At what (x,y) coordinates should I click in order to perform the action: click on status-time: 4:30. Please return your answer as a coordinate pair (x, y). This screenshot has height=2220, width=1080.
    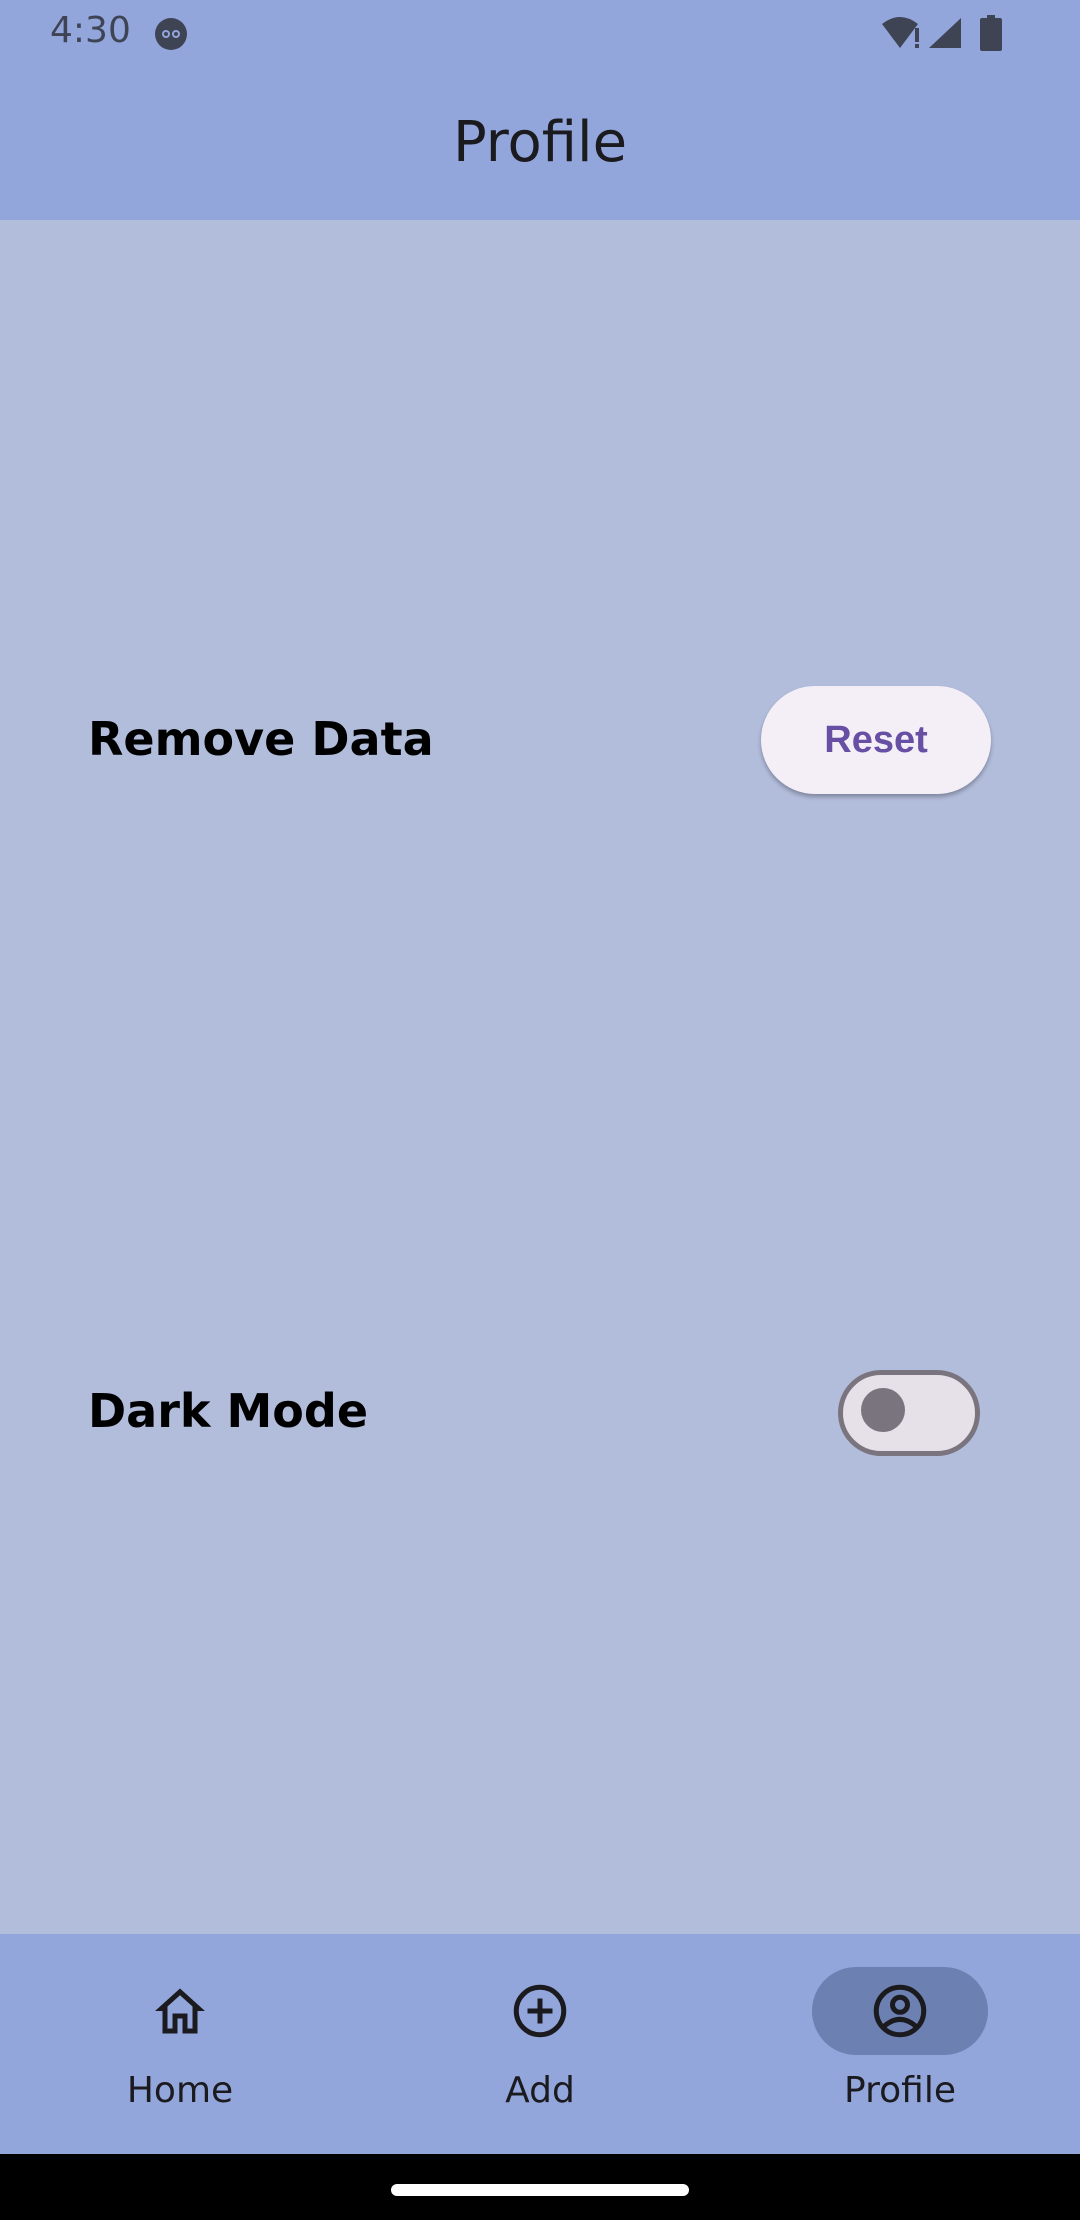
    Looking at the image, I should click on (90, 30).